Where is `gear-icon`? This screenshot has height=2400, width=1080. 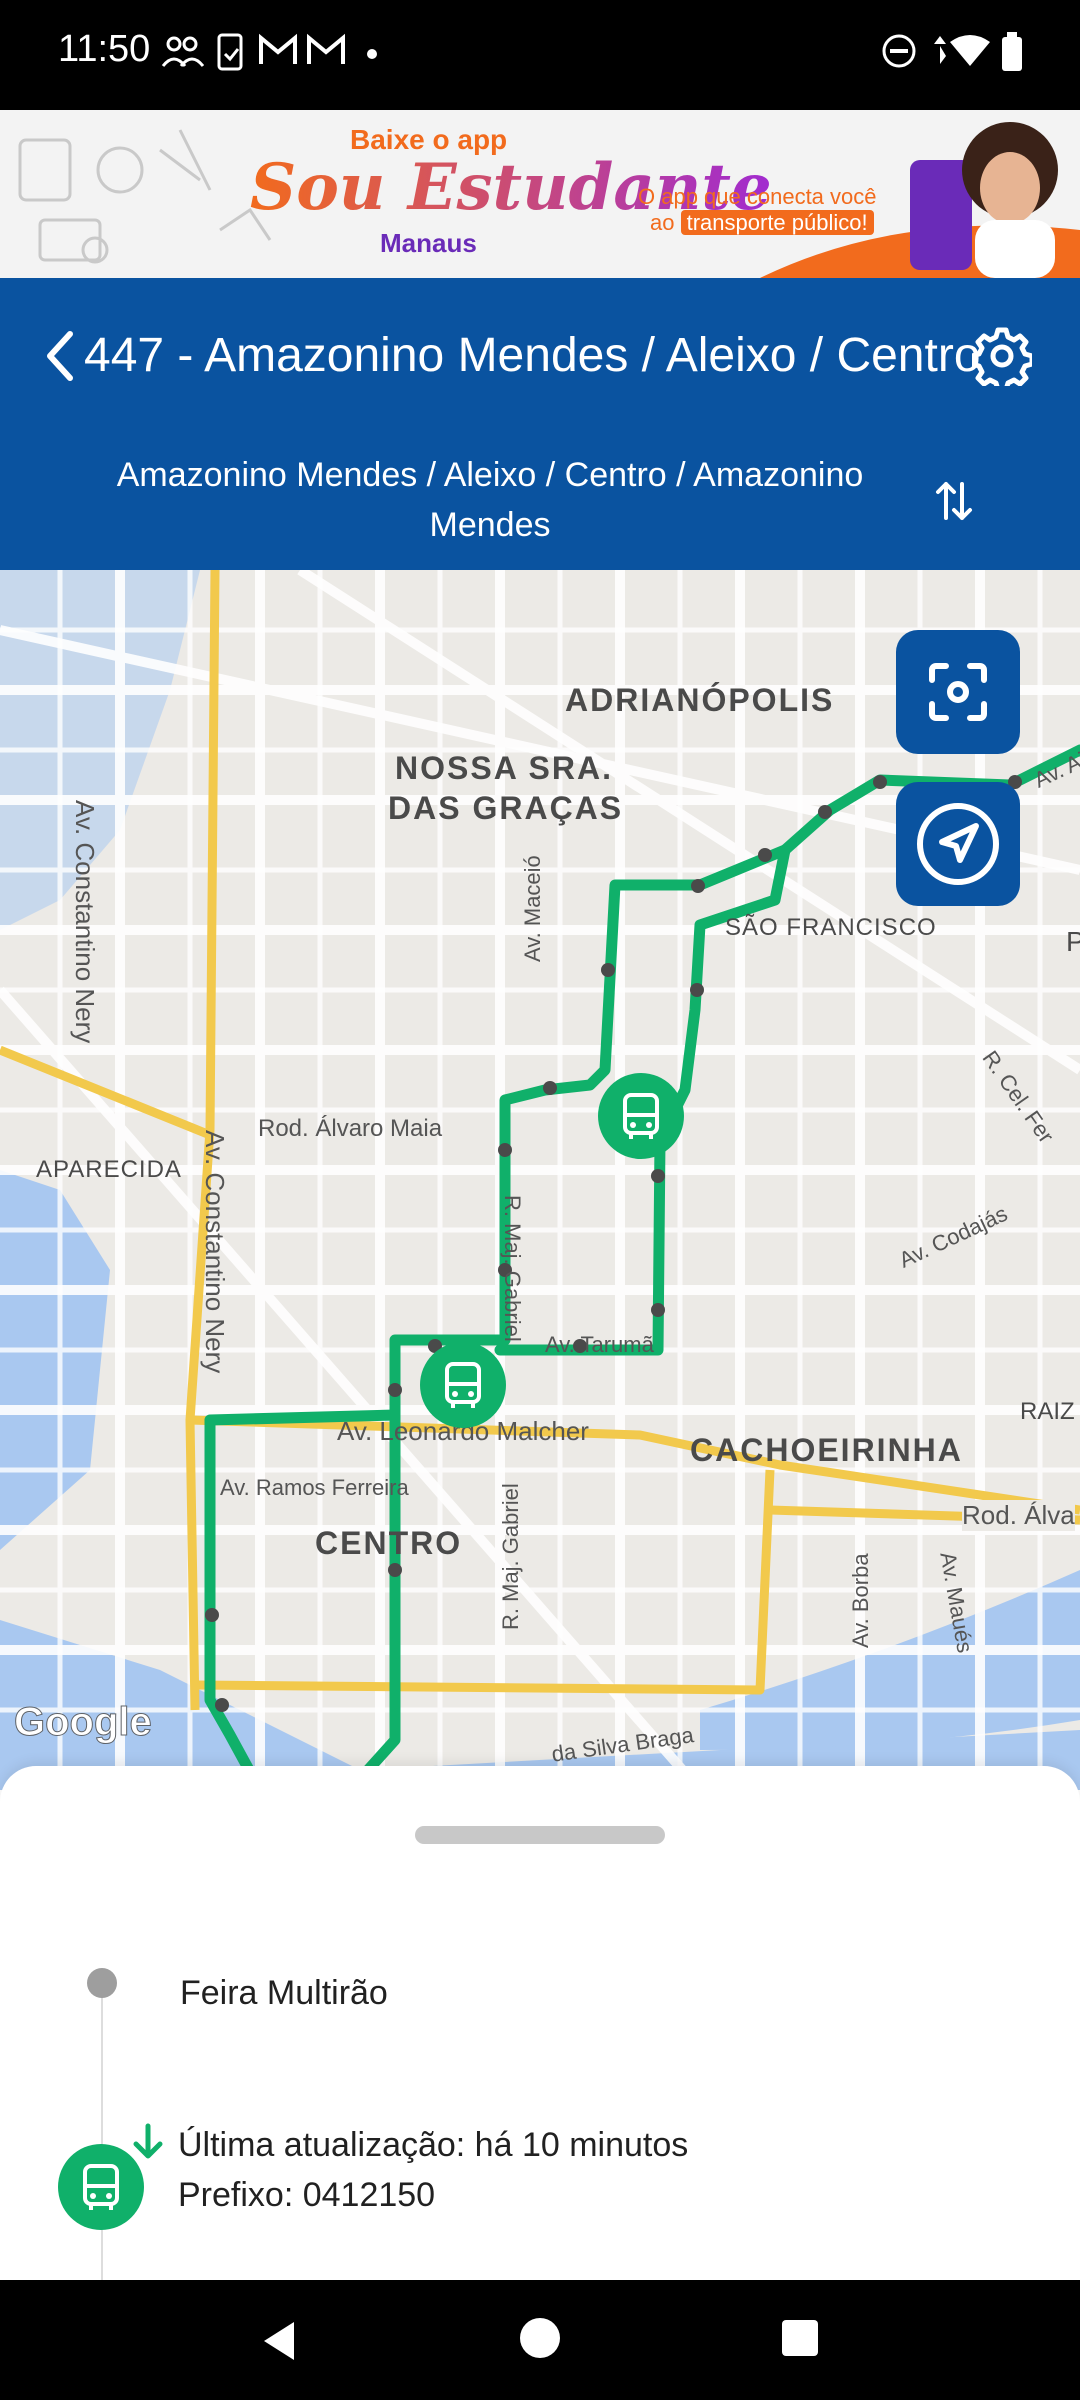 gear-icon is located at coordinates (1002, 356).